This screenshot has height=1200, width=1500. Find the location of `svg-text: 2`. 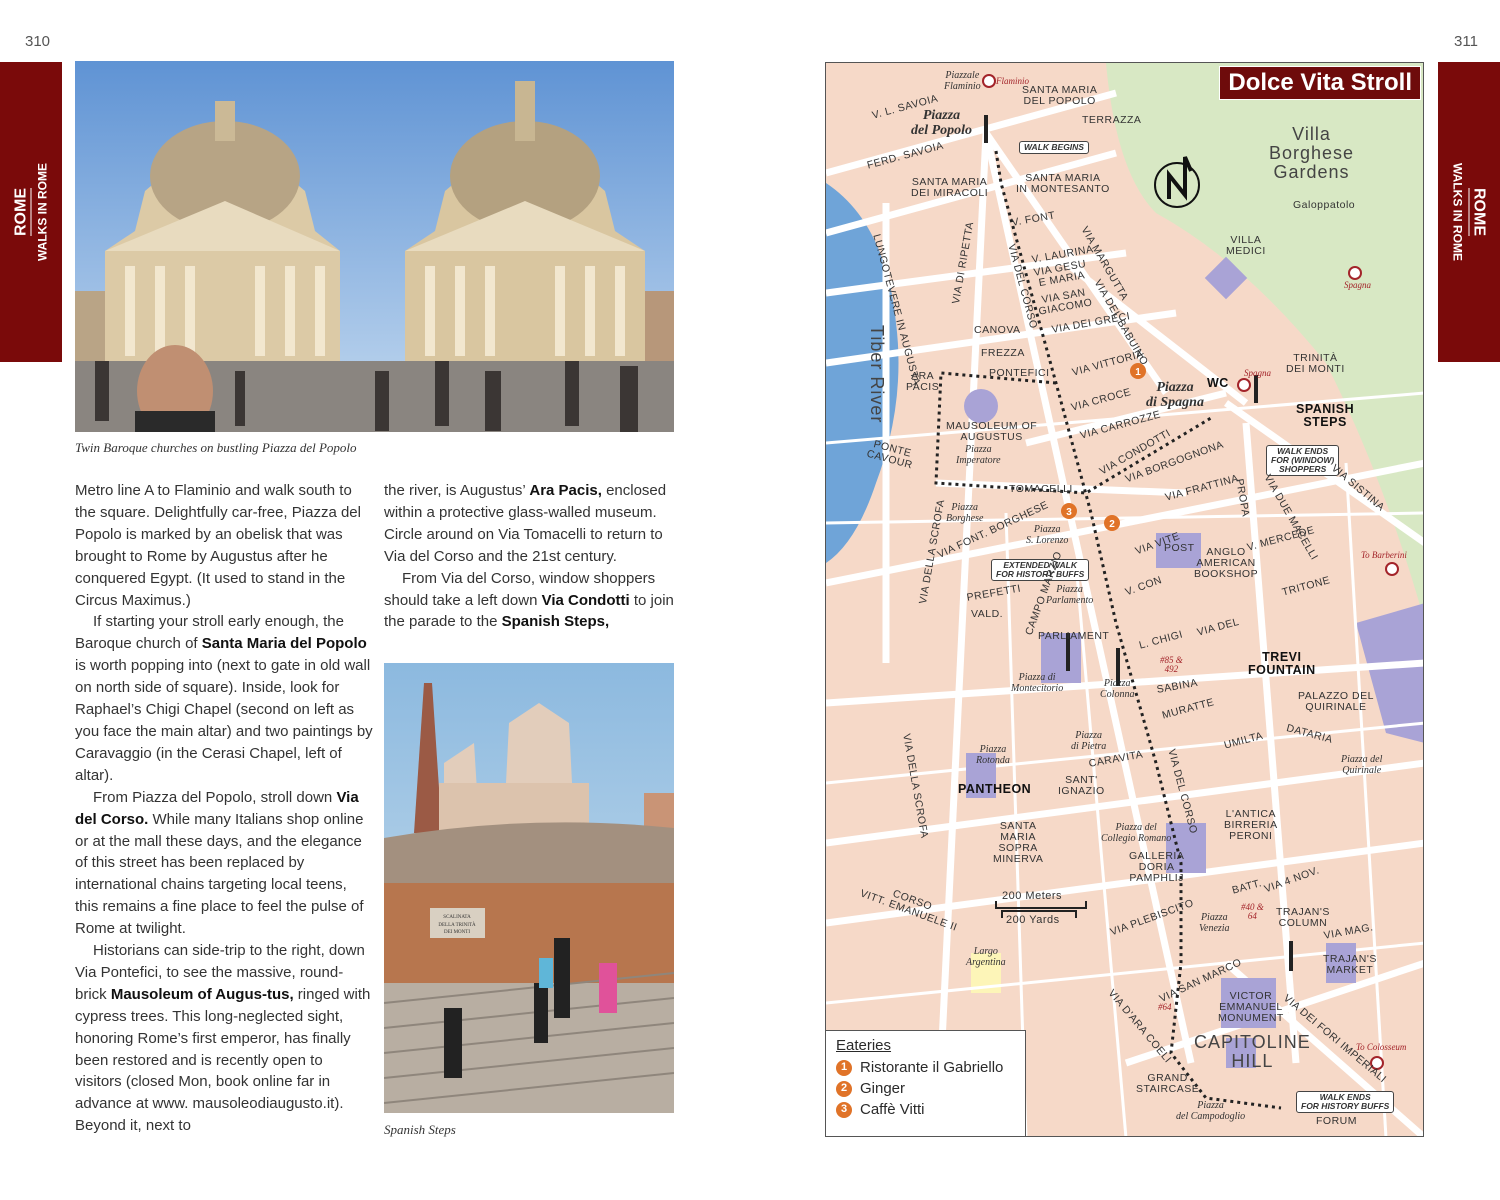

svg-text: 2 is located at coordinates (1112, 524).